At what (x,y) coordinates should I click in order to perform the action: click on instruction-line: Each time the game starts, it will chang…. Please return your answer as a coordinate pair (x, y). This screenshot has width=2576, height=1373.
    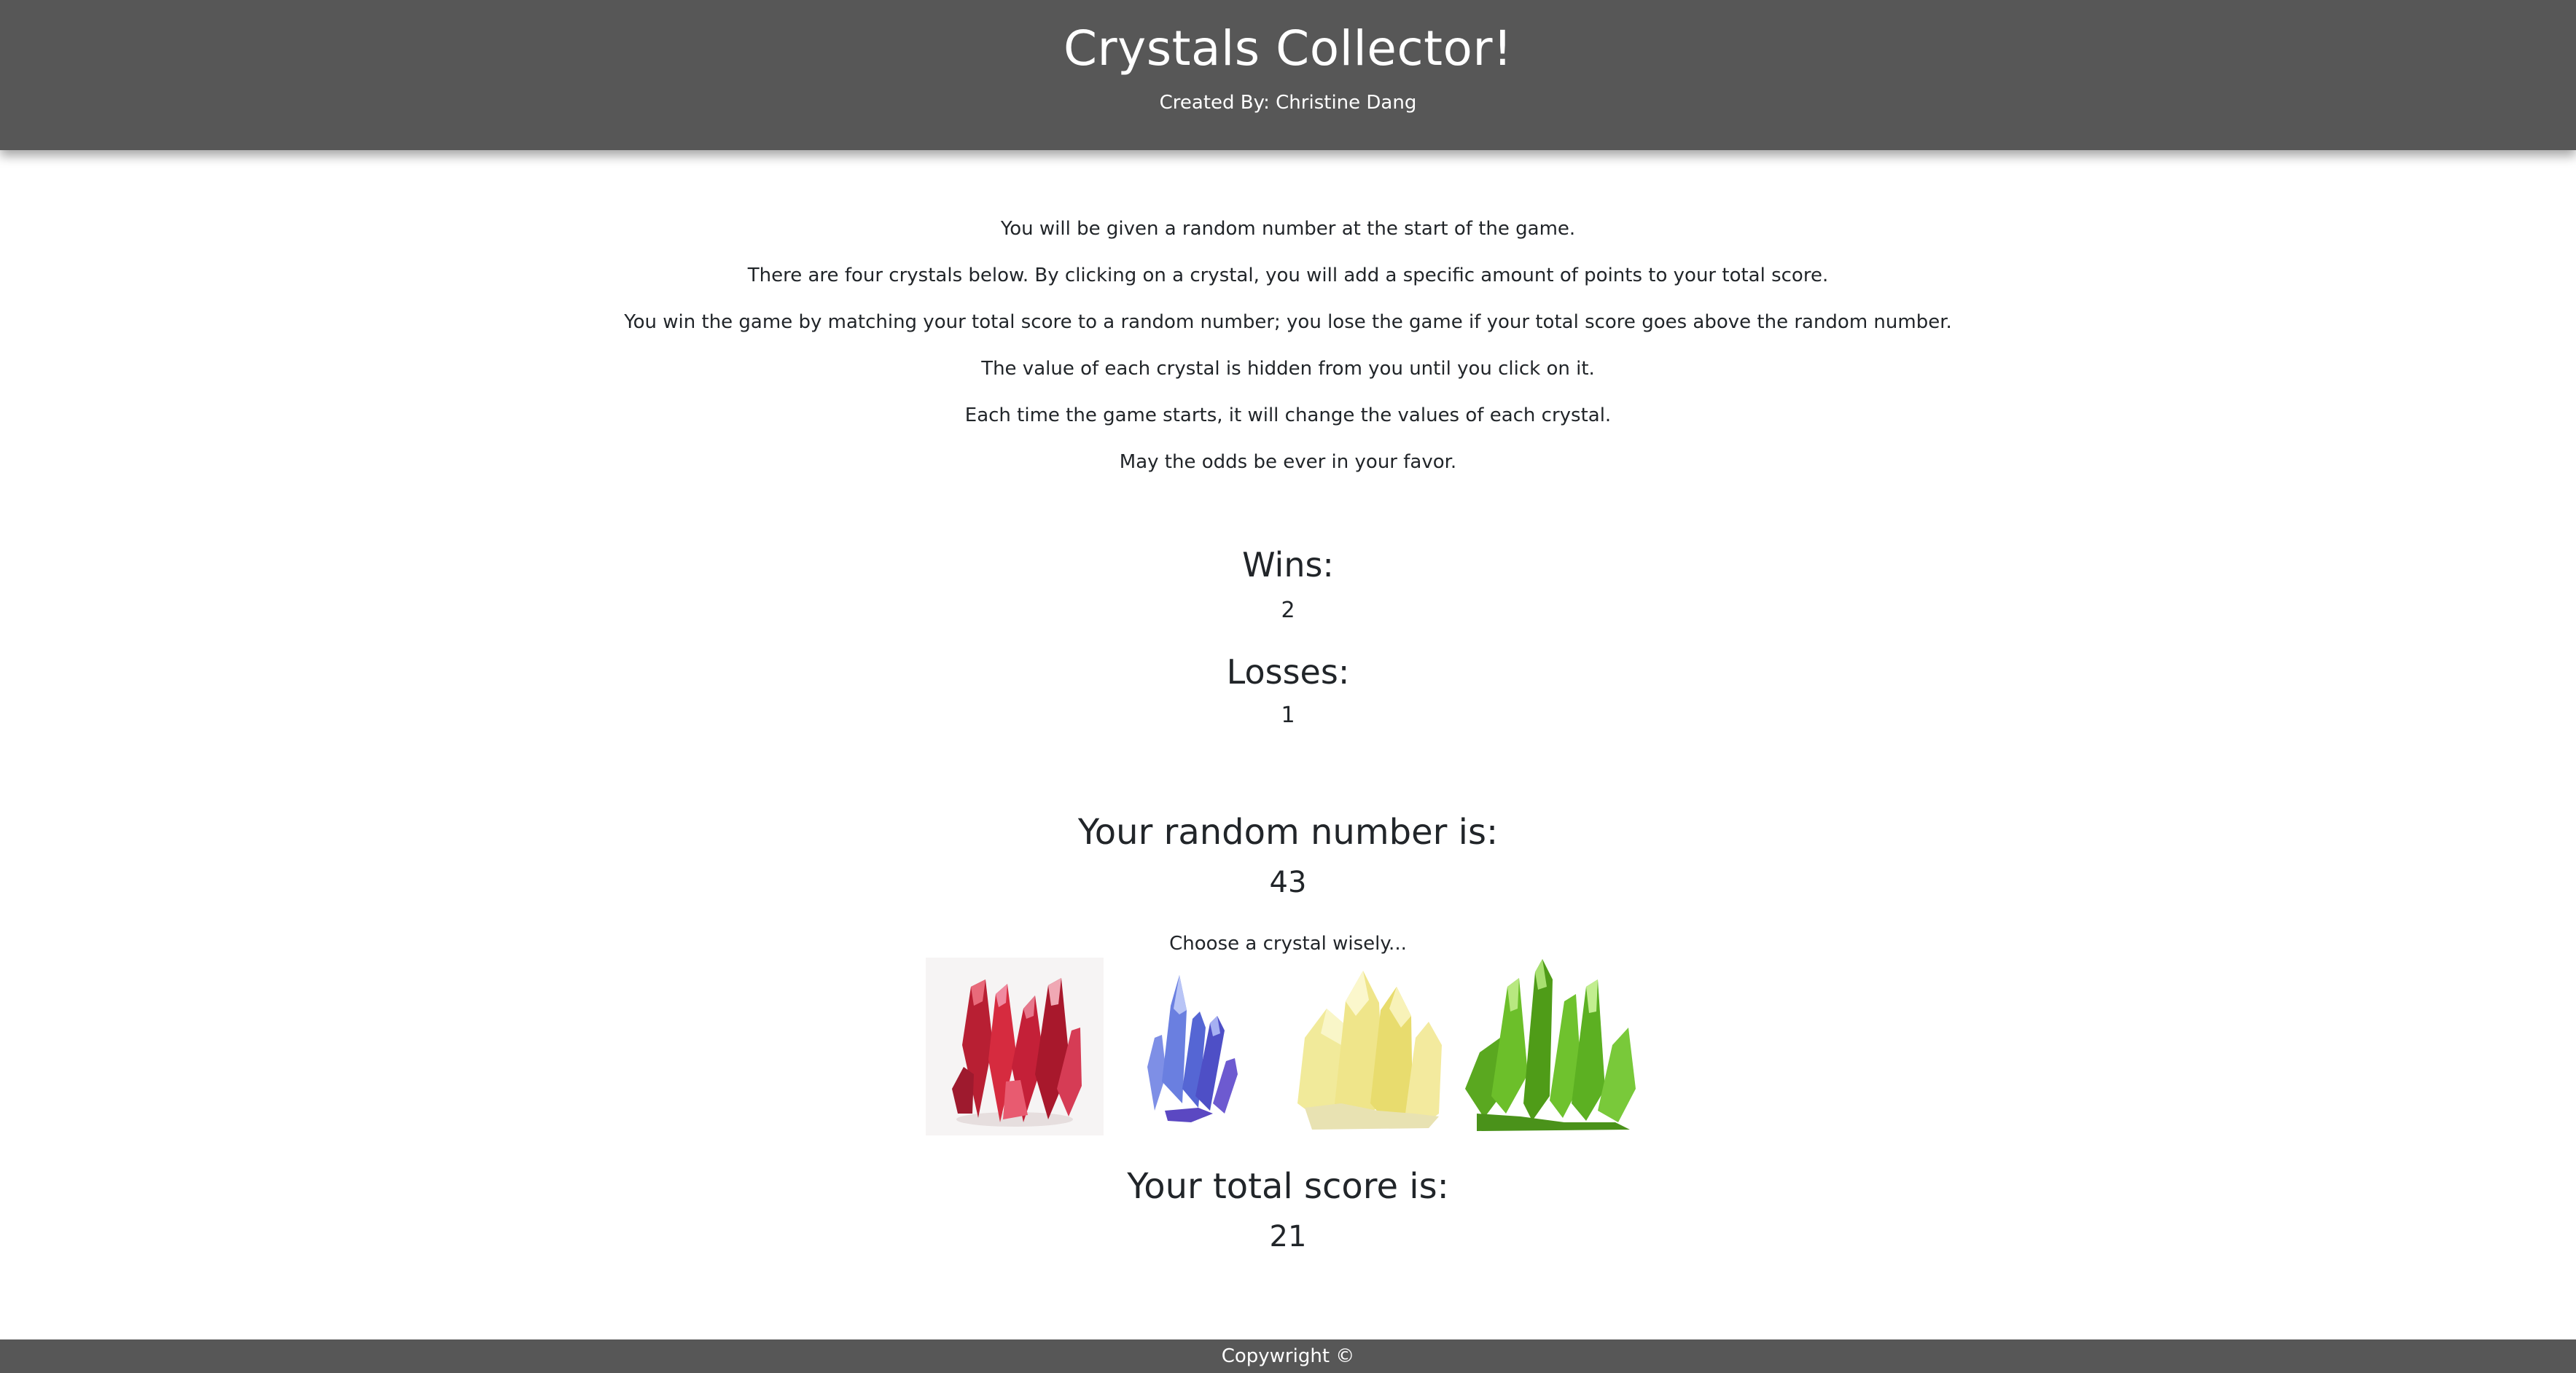
    Looking at the image, I should click on (1288, 415).